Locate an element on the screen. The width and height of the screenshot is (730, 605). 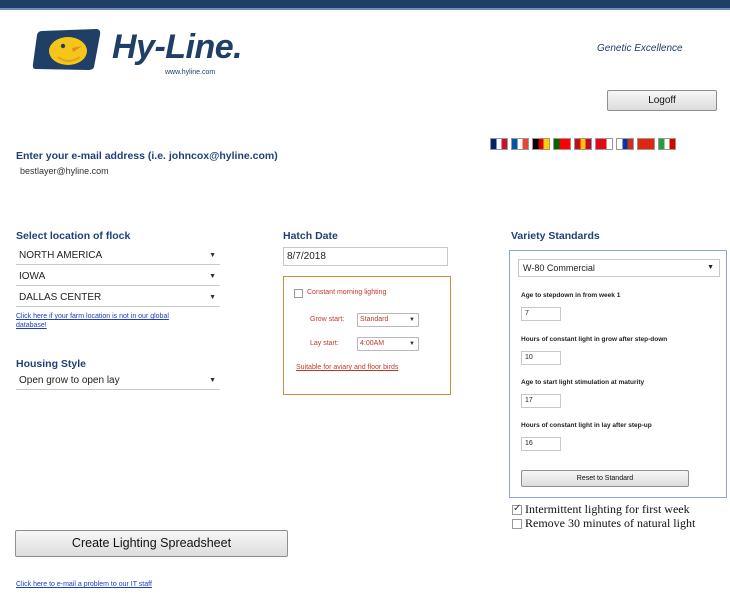
grow-start-value: Standard is located at coordinates (374, 319).